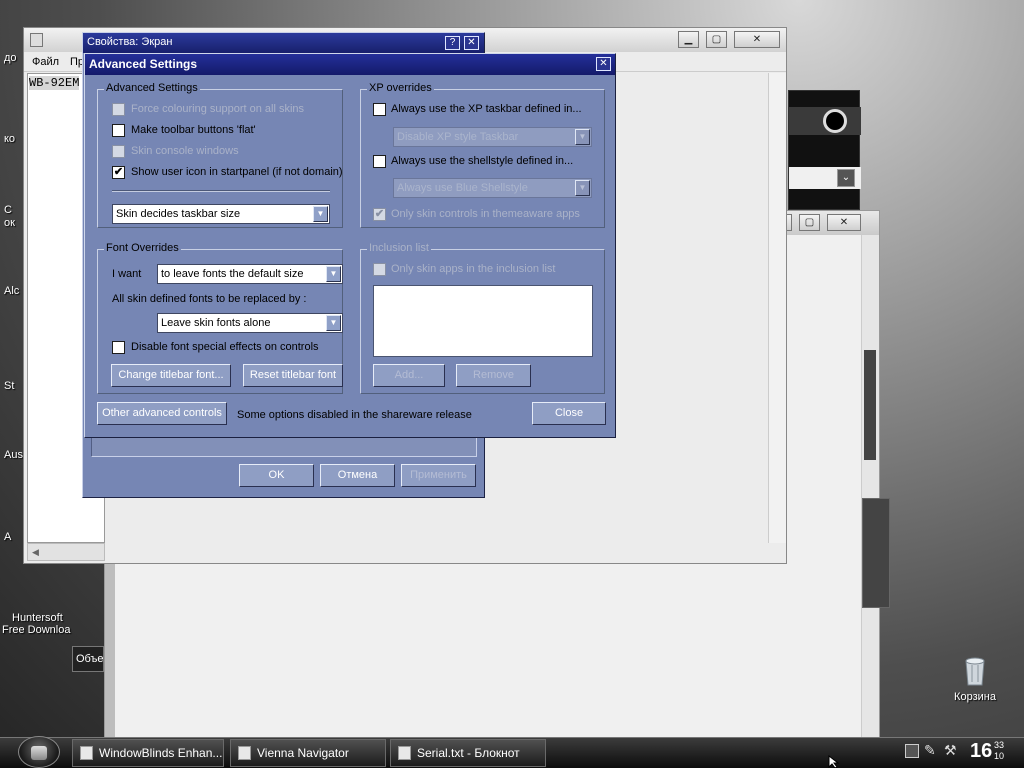  Describe the element at coordinates (716, 39) in the screenshot. I see `notepad-maximize-button: ▢` at that location.